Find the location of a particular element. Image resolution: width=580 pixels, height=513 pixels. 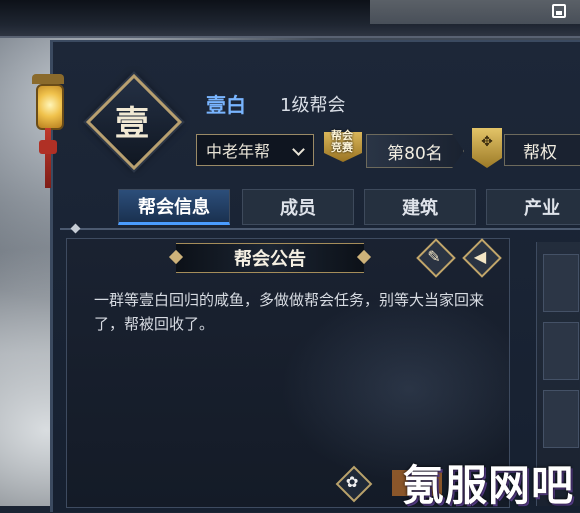

notice-text: 一群等壹白回归的咸鱼，多做做帮会任务，别等大当家回来了，帮被回收了。 is located at coordinates (289, 312).